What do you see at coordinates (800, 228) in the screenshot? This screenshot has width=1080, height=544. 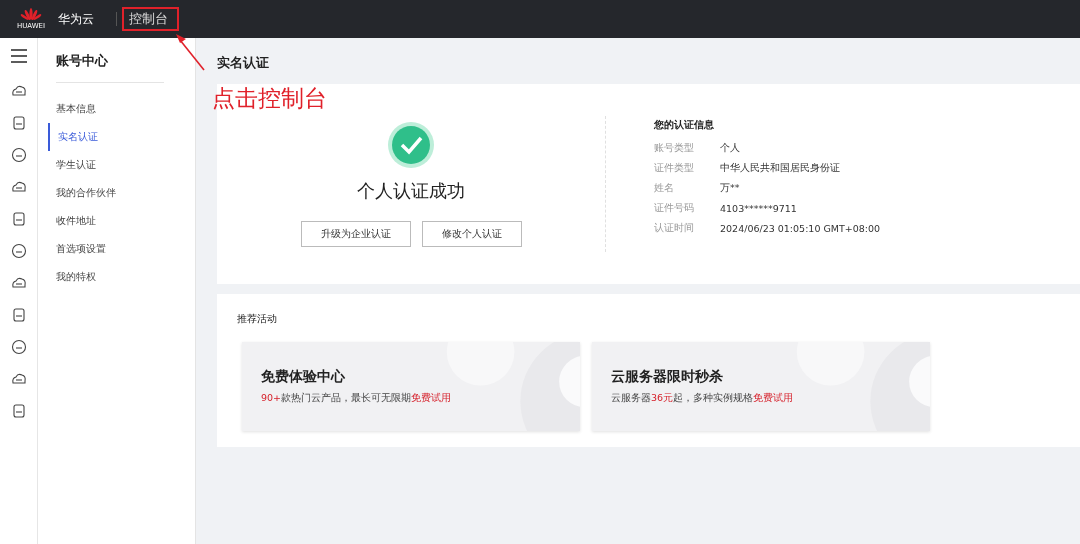 I see `field-value: 2024/06/23 01:05:10 GMT+08:00` at bounding box center [800, 228].